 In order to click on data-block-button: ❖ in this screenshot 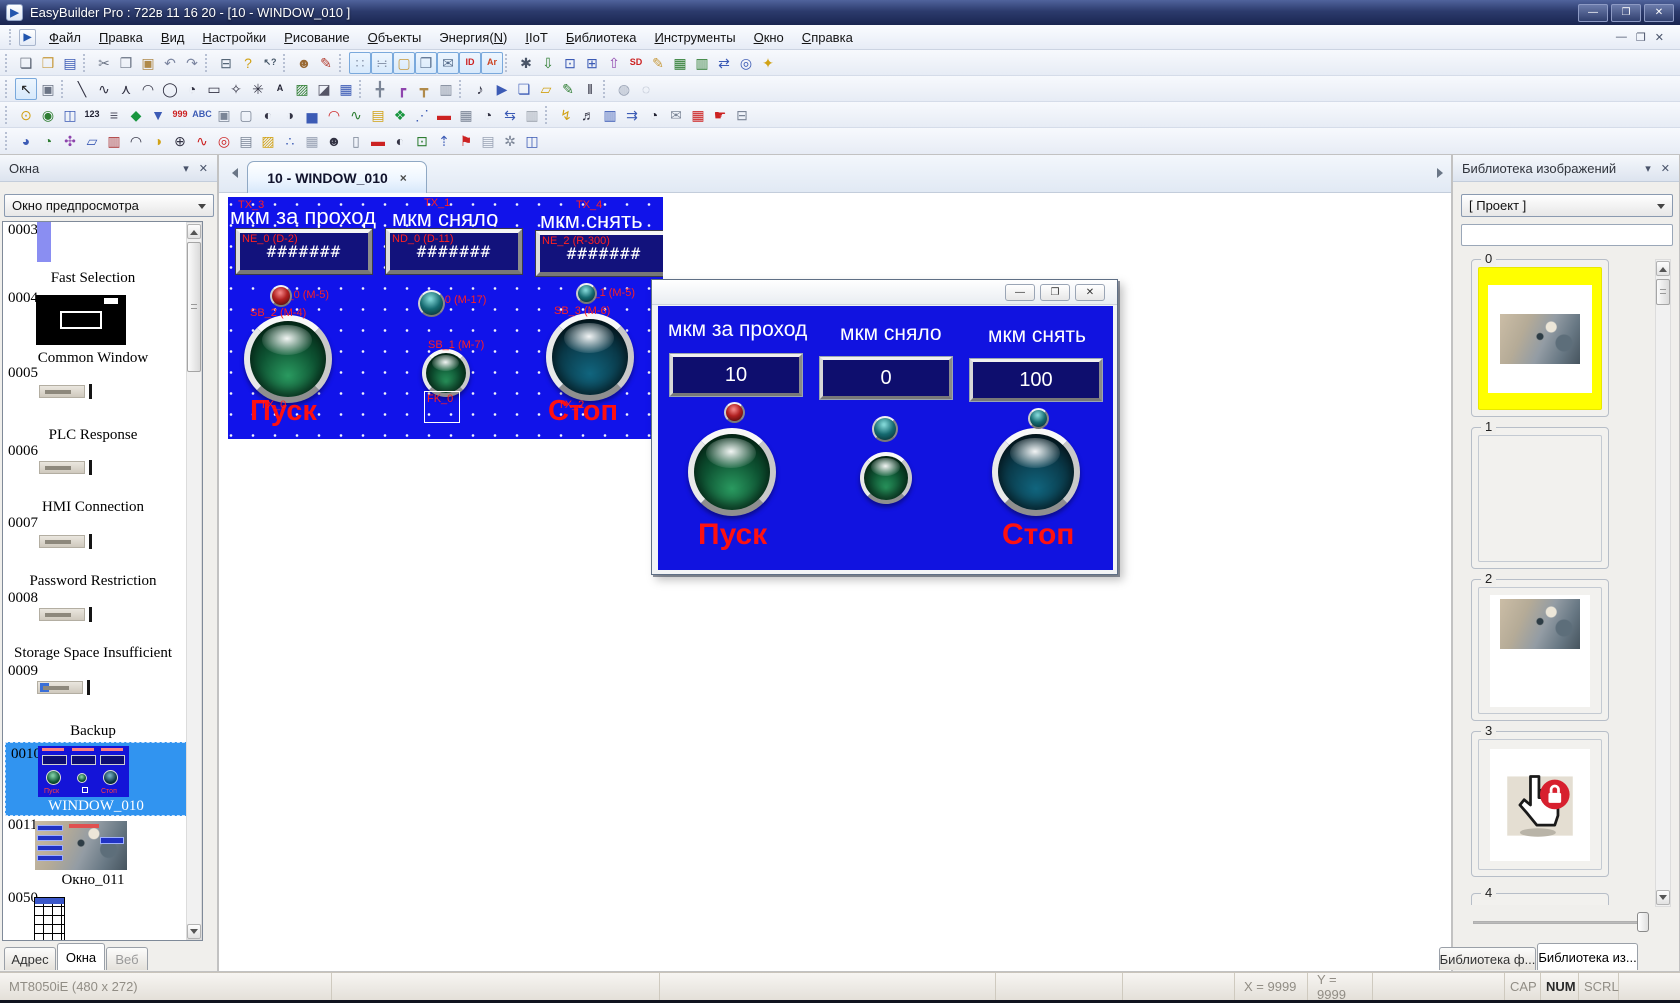, I will do `click(400, 115)`.